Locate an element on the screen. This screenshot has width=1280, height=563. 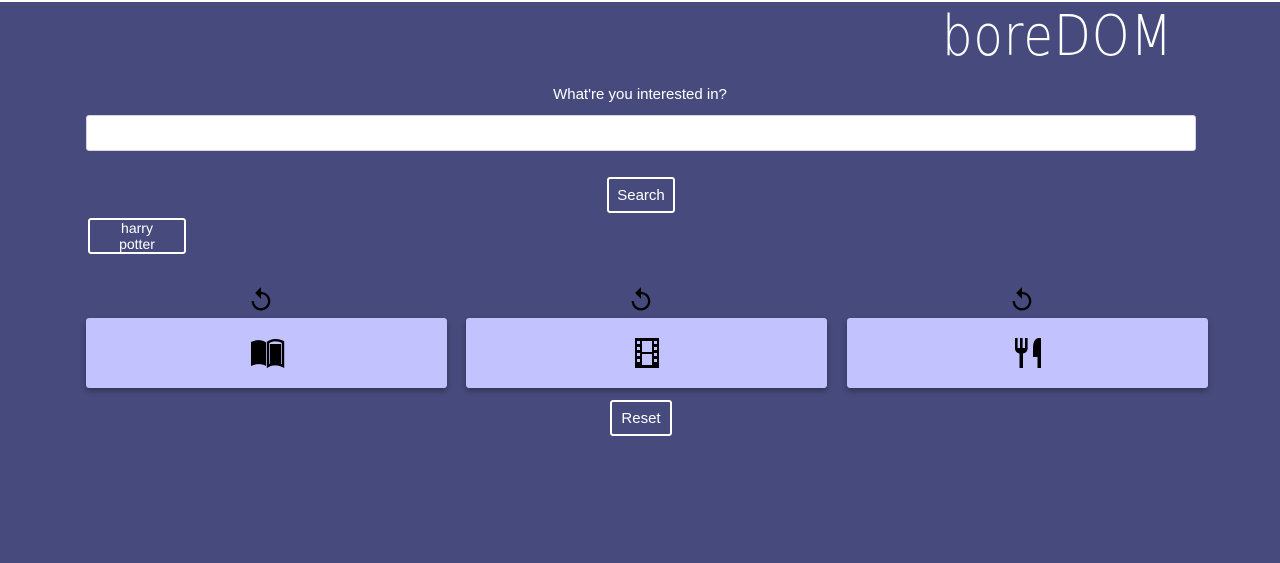
search-button: Search is located at coordinates (641, 195).